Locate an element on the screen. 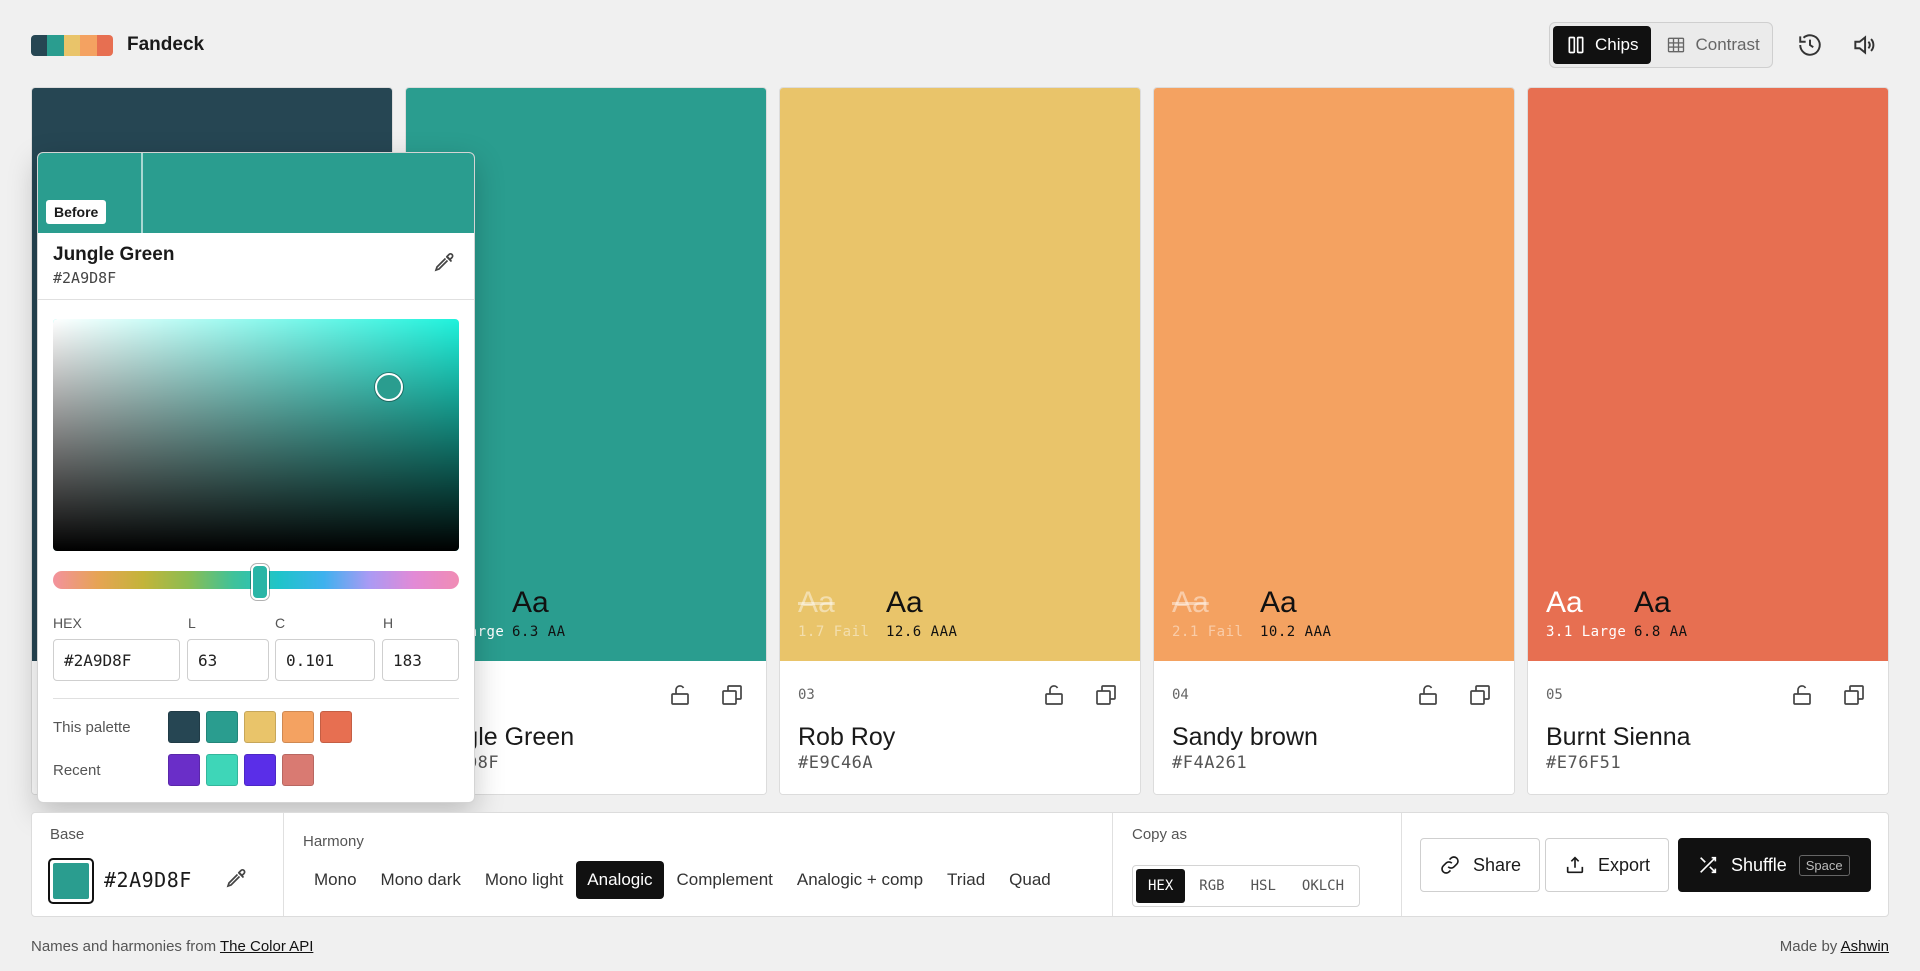 The height and width of the screenshot is (971, 1920). chip-swatch: Aa 1.7 Fail Aa 12.6 AAA is located at coordinates (960, 374).